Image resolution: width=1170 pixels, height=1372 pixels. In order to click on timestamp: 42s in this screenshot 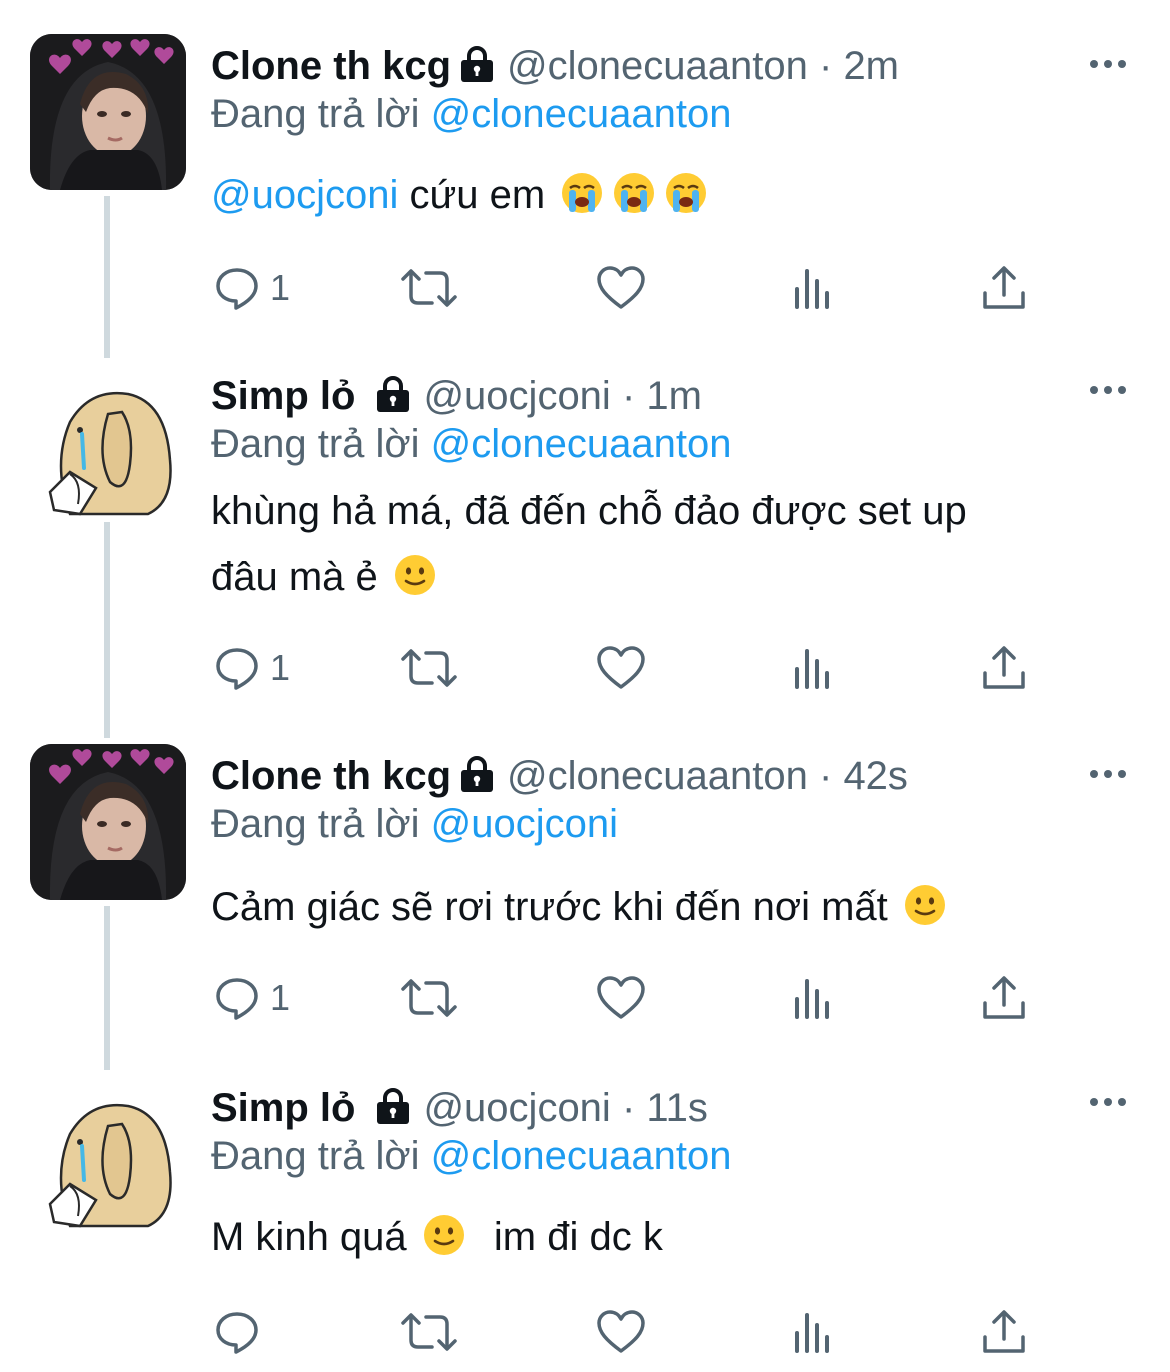, I will do `click(875, 776)`.